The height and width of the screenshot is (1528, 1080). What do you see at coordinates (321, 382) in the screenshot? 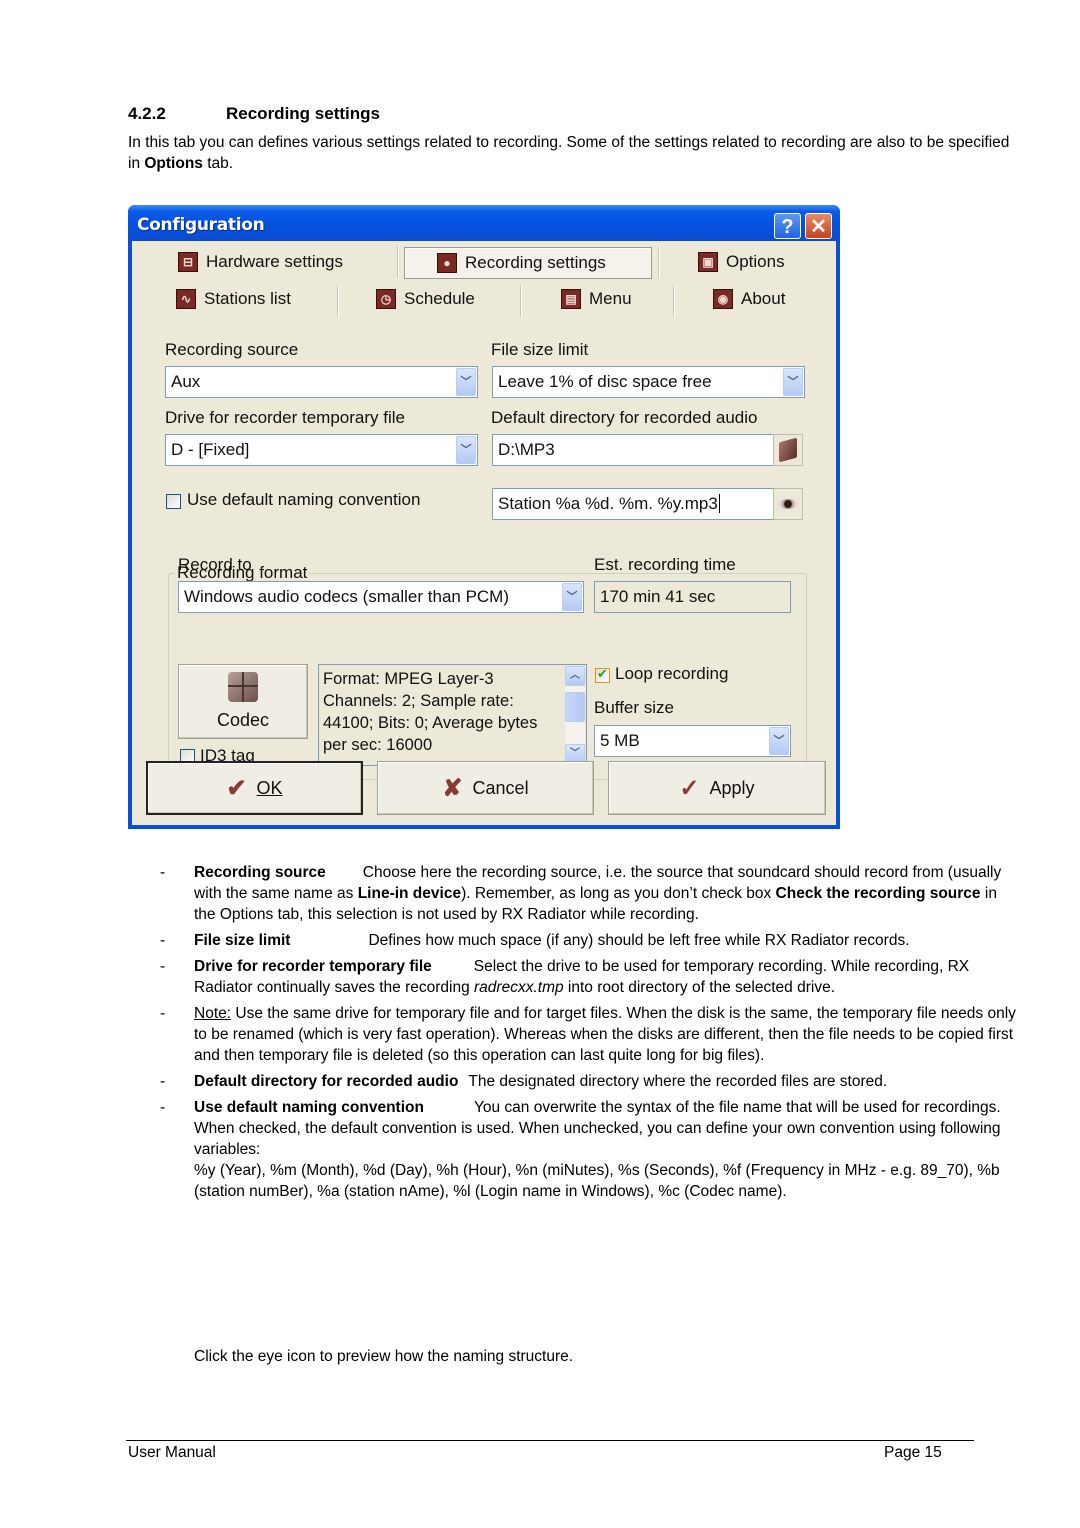
I see `recording-source-select: Aux ﹀` at bounding box center [321, 382].